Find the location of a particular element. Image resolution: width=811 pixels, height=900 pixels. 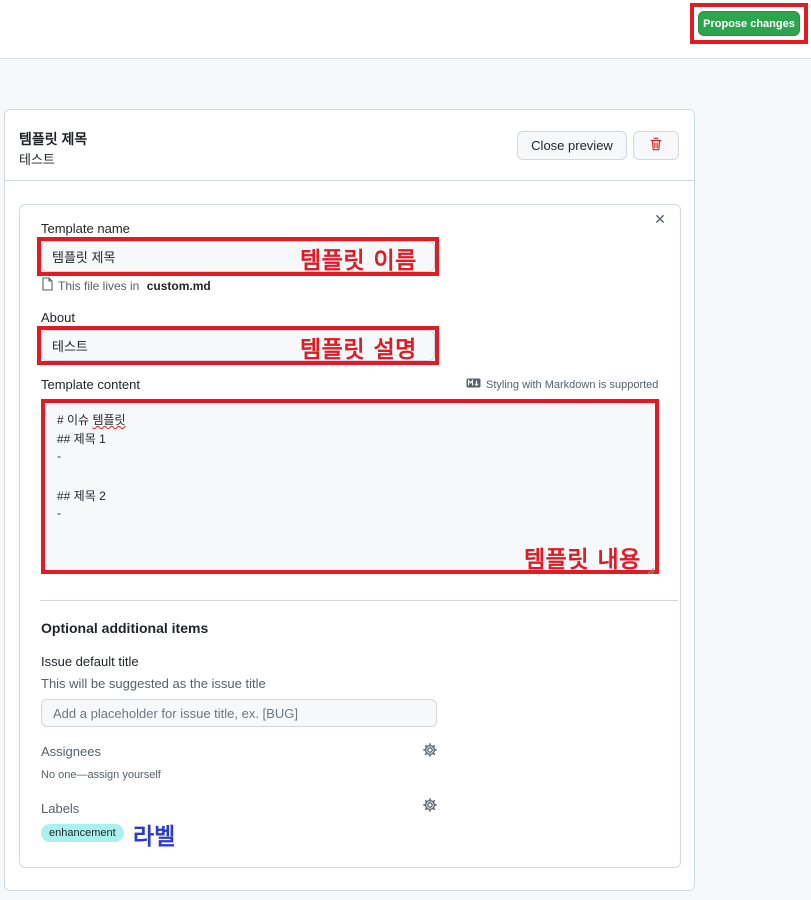

issue-title-label: Issue default title is located at coordinates (90, 661).